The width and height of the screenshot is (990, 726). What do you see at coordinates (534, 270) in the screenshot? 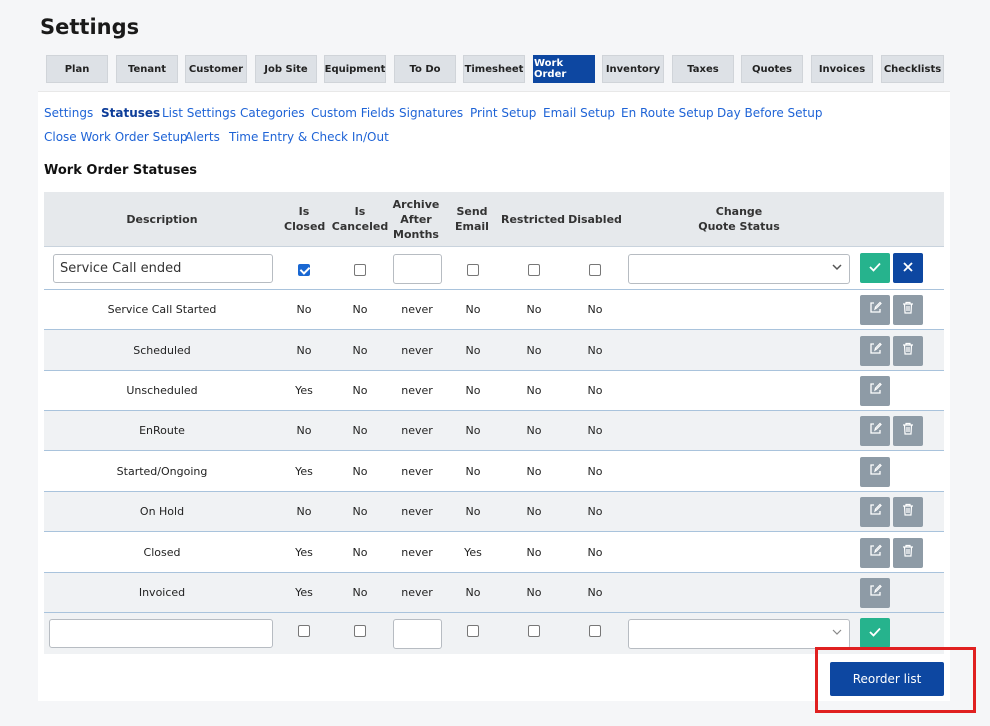
I see `edit-restricted-checkbox` at bounding box center [534, 270].